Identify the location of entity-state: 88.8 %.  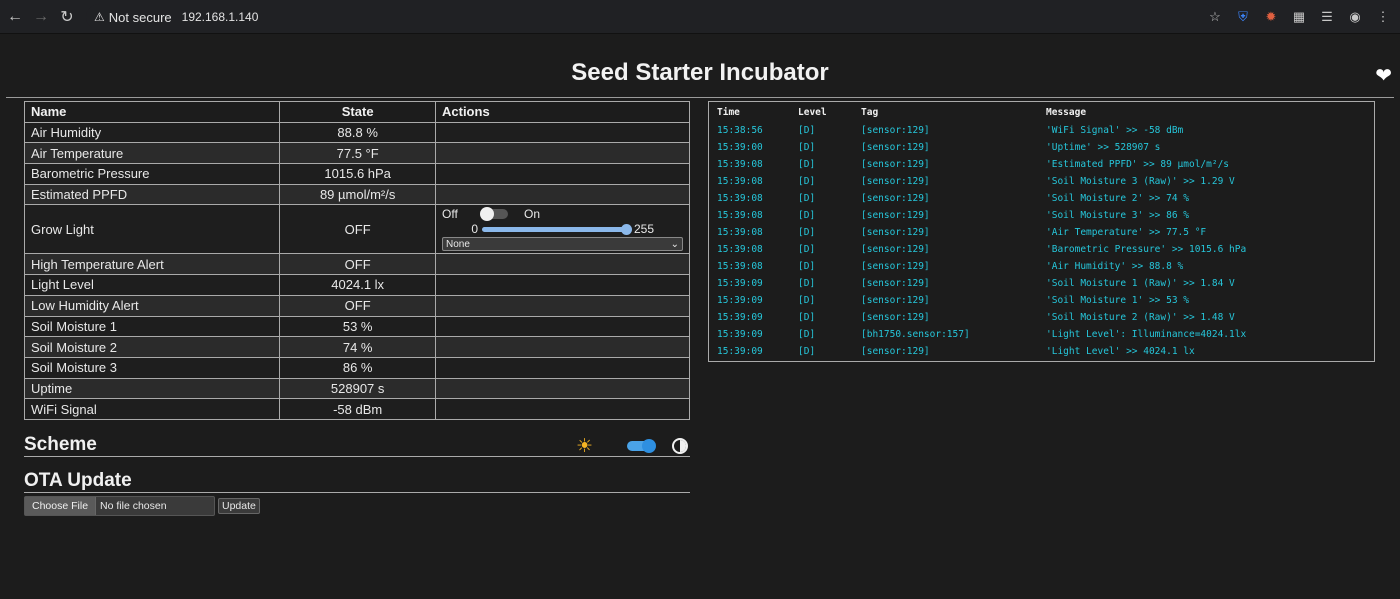
(357, 132).